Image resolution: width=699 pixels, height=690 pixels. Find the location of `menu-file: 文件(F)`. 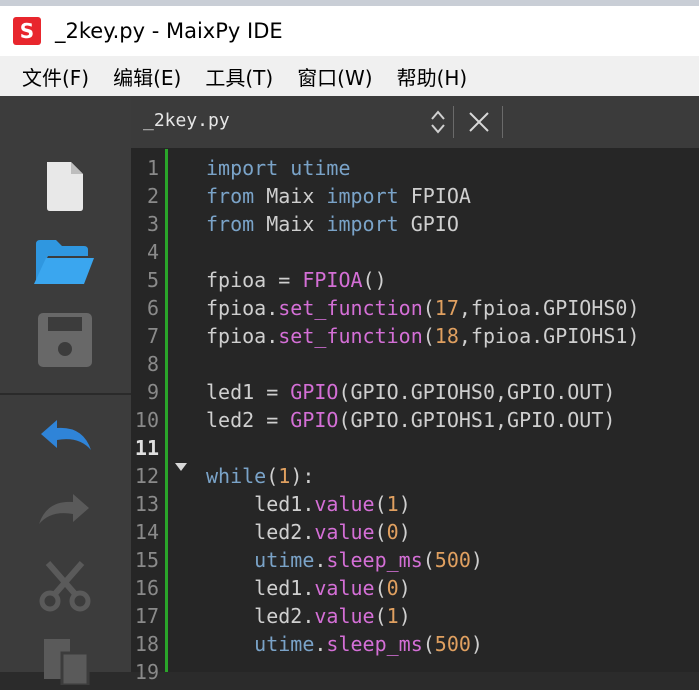

menu-file: 文件(F) is located at coordinates (55, 76).